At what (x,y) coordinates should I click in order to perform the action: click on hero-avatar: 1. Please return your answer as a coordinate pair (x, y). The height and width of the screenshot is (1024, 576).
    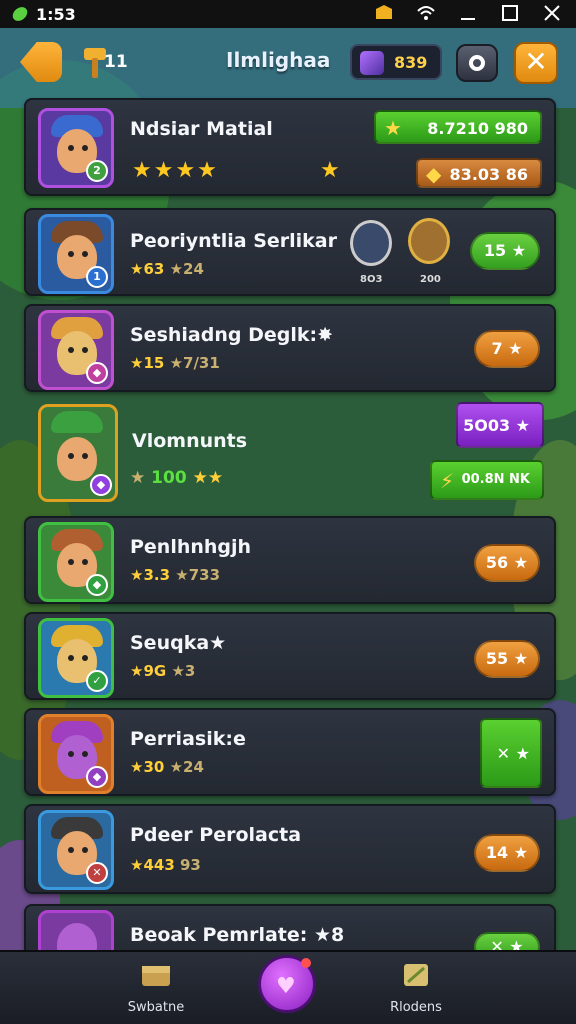
    Looking at the image, I should click on (76, 254).